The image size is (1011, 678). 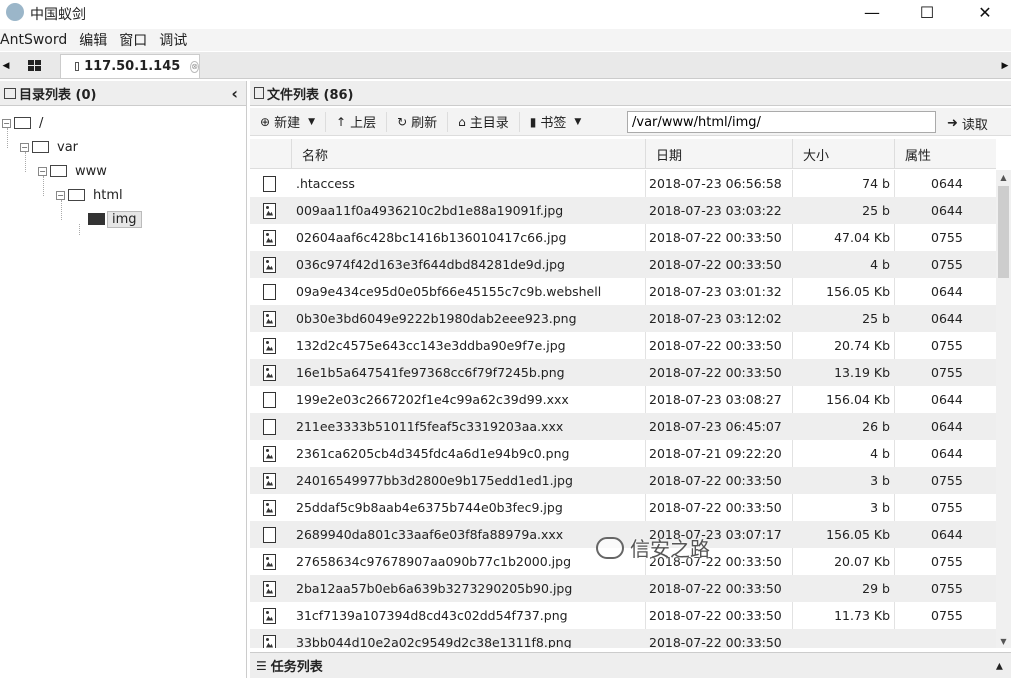 I want to click on wechat-icon, so click(x=610, y=547).